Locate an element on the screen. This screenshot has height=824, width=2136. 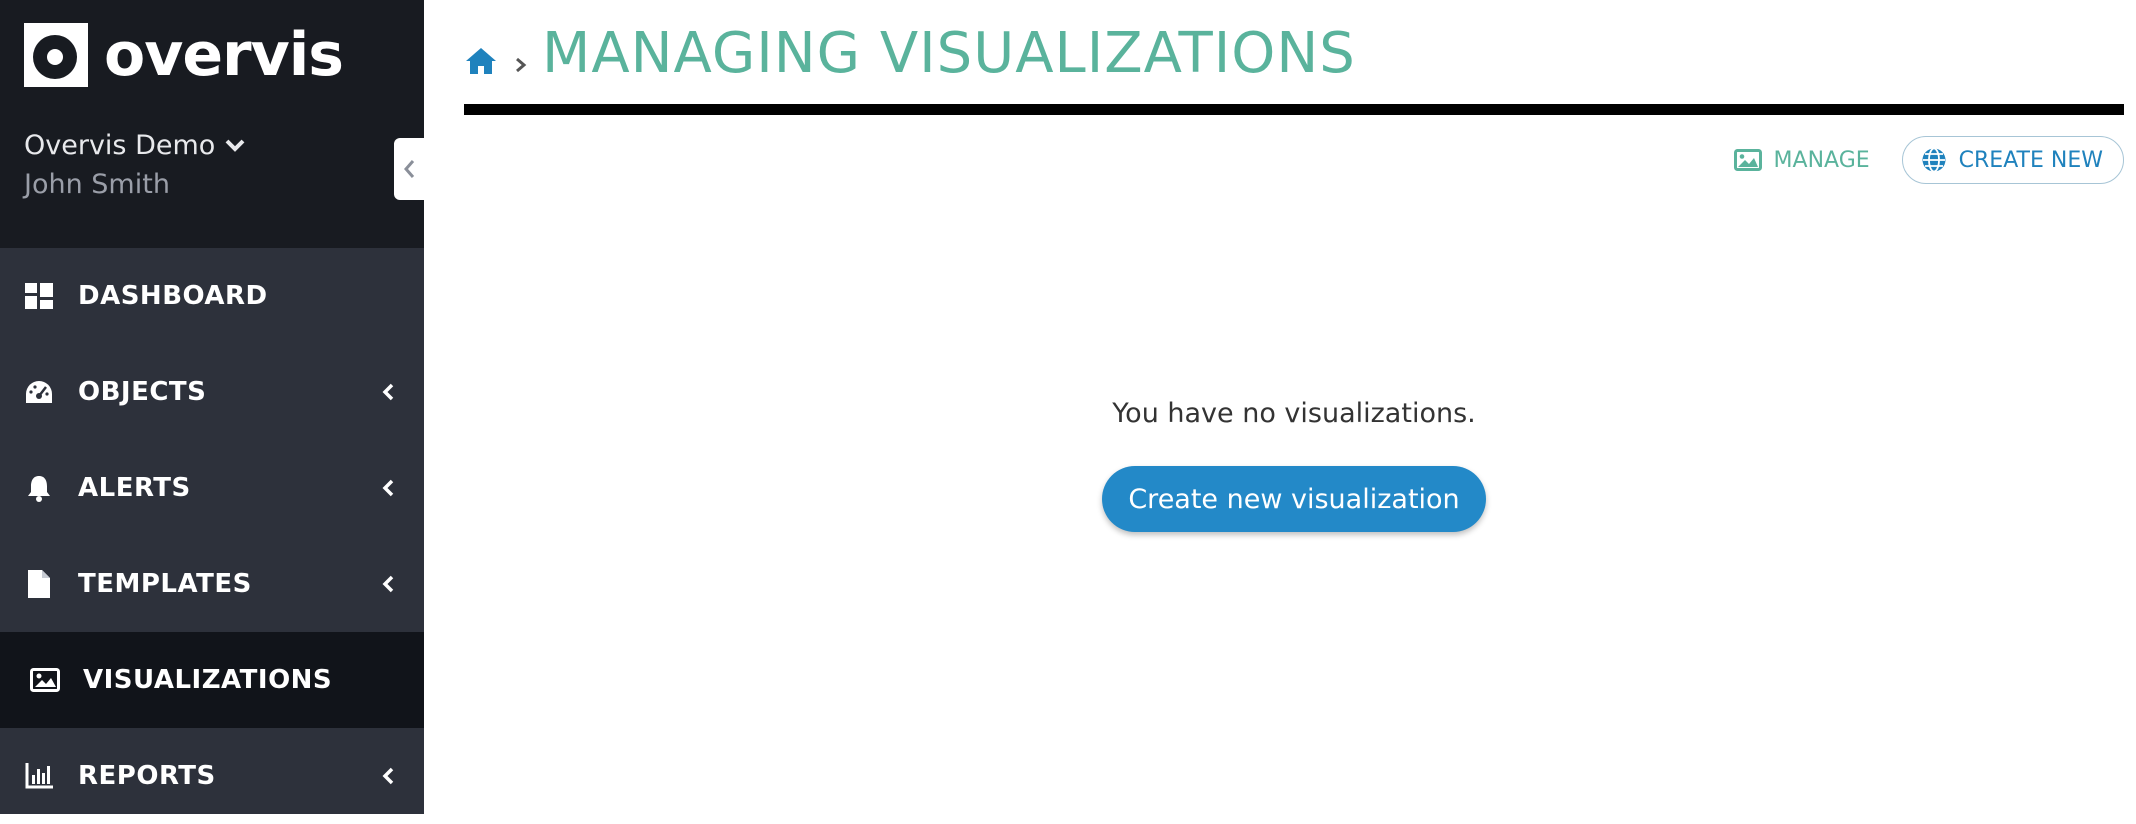
sidebar-item-reports: REPORTS is located at coordinates (212, 776).